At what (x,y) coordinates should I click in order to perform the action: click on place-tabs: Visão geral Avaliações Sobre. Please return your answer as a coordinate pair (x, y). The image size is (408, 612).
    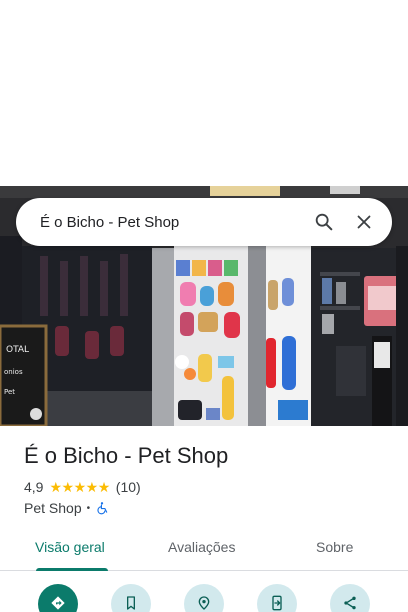
    Looking at the image, I should click on (204, 549).